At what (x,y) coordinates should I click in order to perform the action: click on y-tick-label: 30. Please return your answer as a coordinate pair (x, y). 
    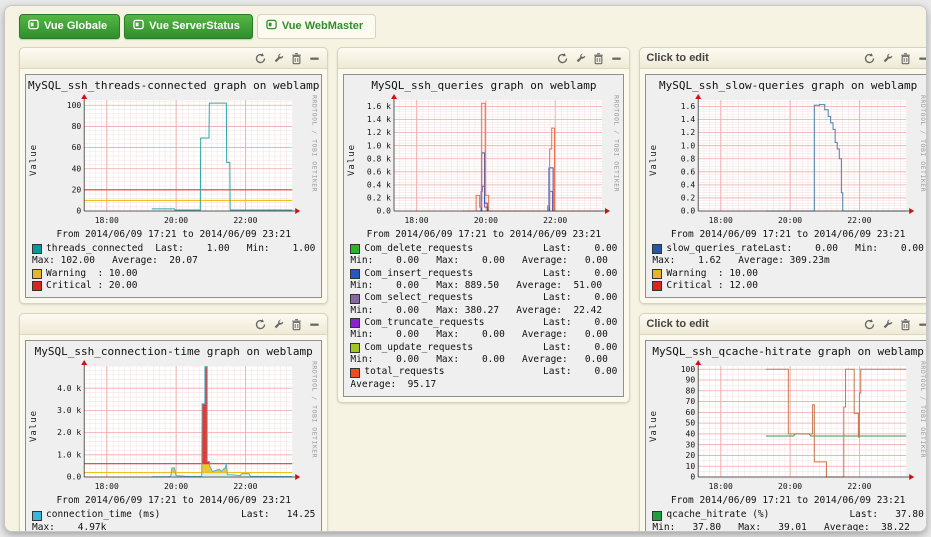
    Looking at the image, I should click on (691, 445).